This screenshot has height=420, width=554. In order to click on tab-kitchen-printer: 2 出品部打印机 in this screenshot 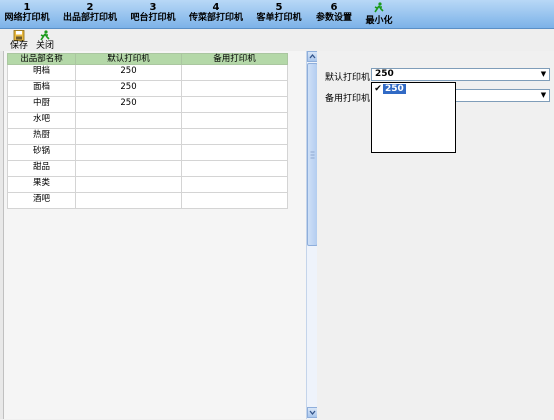, I will do `click(90, 13)`.